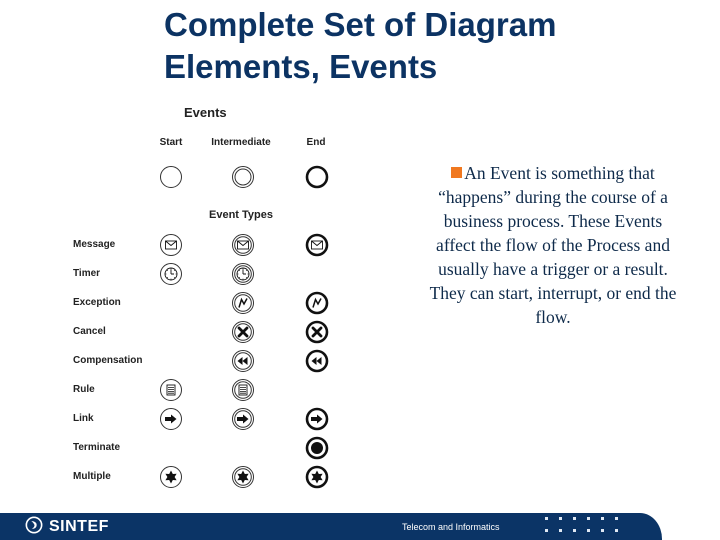 The image size is (720, 540). What do you see at coordinates (317, 361) in the screenshot?
I see `end-compensation-event-rewind-icon` at bounding box center [317, 361].